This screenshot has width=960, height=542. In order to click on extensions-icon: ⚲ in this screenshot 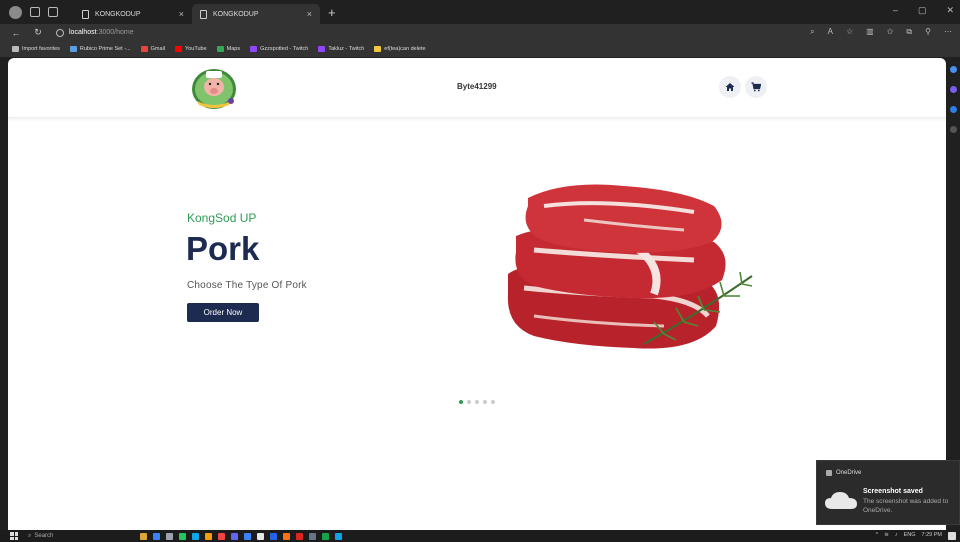, I will do `click(928, 32)`.